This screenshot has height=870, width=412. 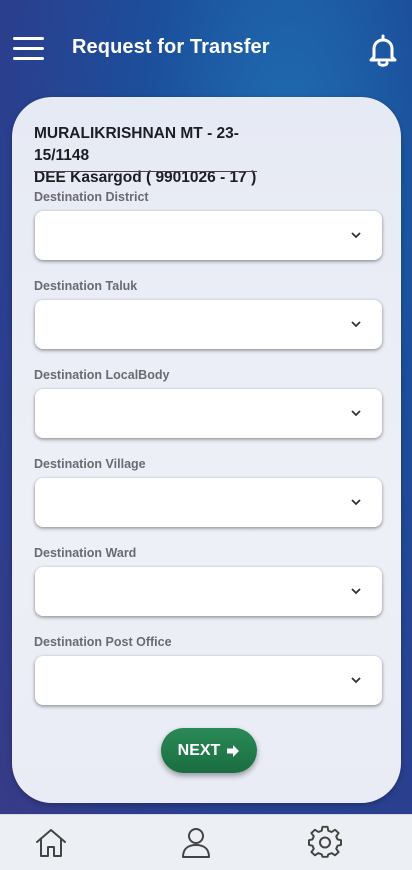 I want to click on home-icon, so click(x=51, y=843).